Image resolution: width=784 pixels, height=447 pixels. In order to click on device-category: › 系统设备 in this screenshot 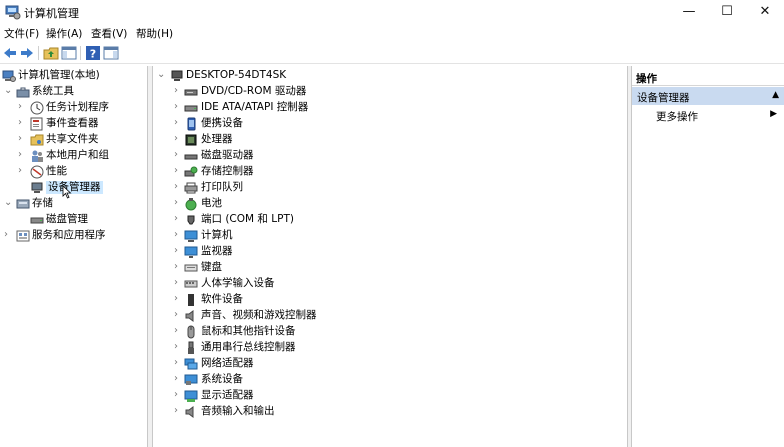, I will do `click(391, 380)`.